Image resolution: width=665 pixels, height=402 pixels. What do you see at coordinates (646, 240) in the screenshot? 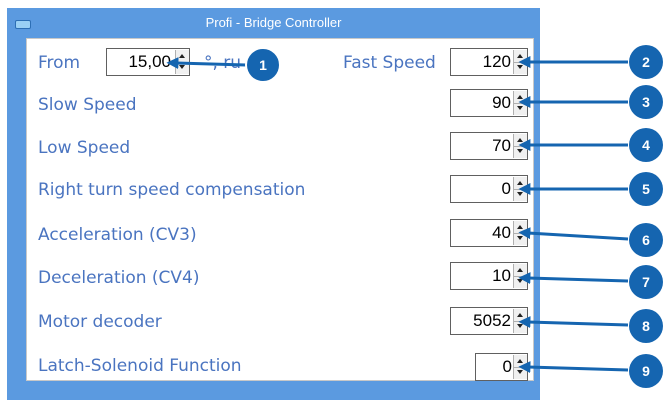
I see `callout-number-6: 6` at bounding box center [646, 240].